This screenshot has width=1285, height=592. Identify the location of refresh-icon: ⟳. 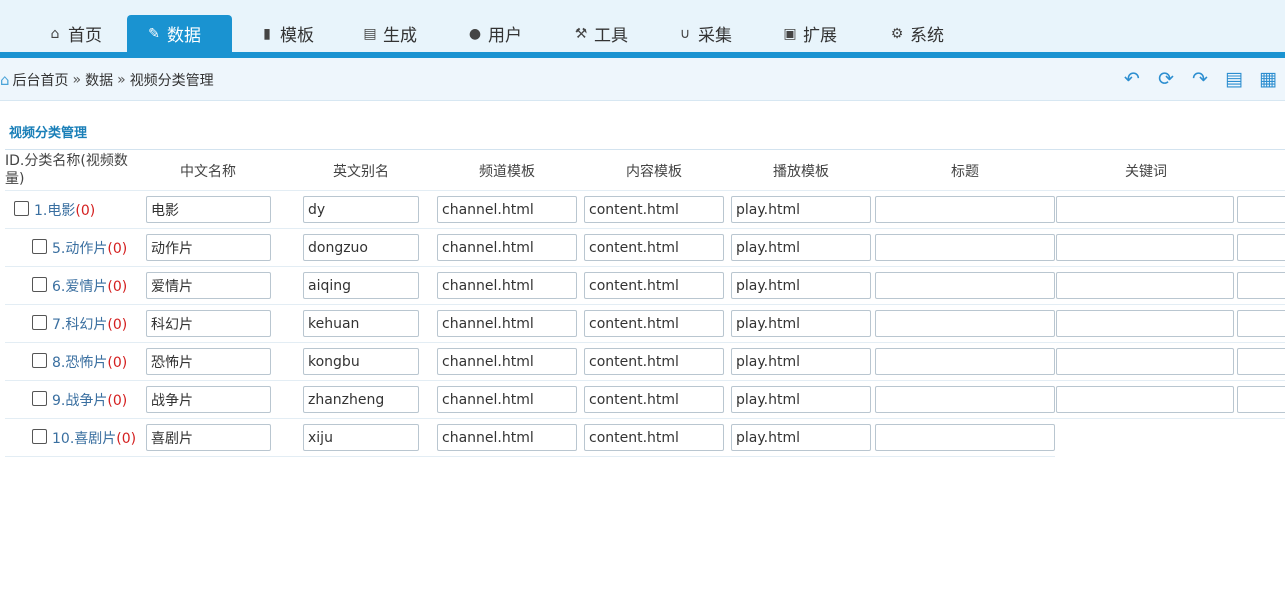
(1166, 79).